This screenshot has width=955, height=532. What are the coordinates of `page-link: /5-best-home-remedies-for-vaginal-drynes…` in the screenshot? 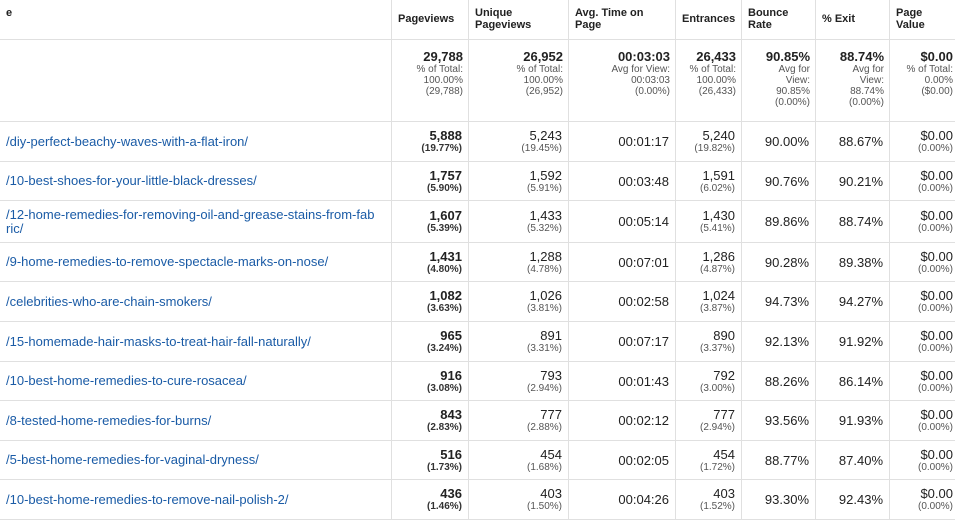 It's located at (132, 460).